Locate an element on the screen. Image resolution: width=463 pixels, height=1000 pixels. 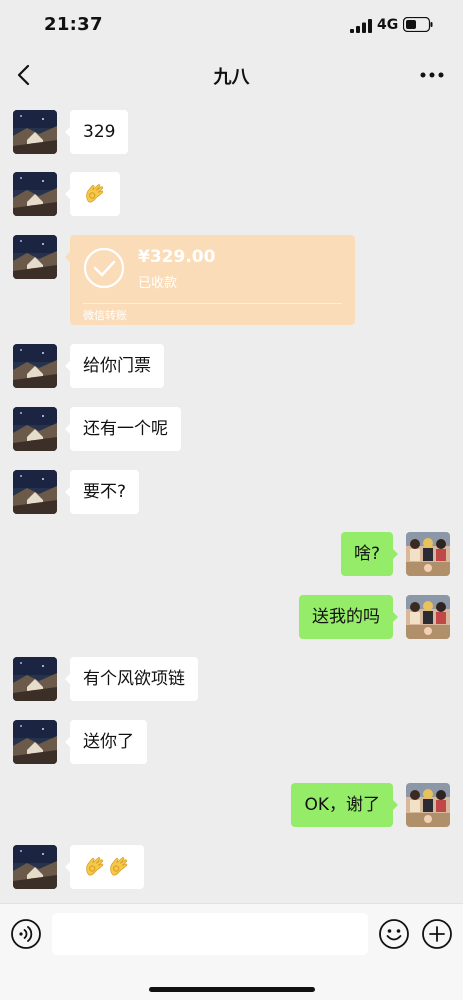
check-circle-icon is located at coordinates (104, 268).